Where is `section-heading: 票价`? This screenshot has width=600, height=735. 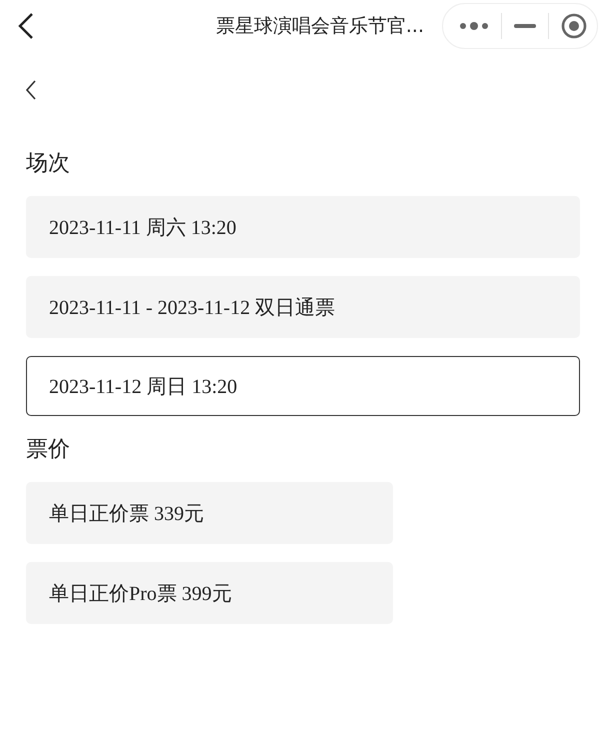 section-heading: 票价 is located at coordinates (48, 450).